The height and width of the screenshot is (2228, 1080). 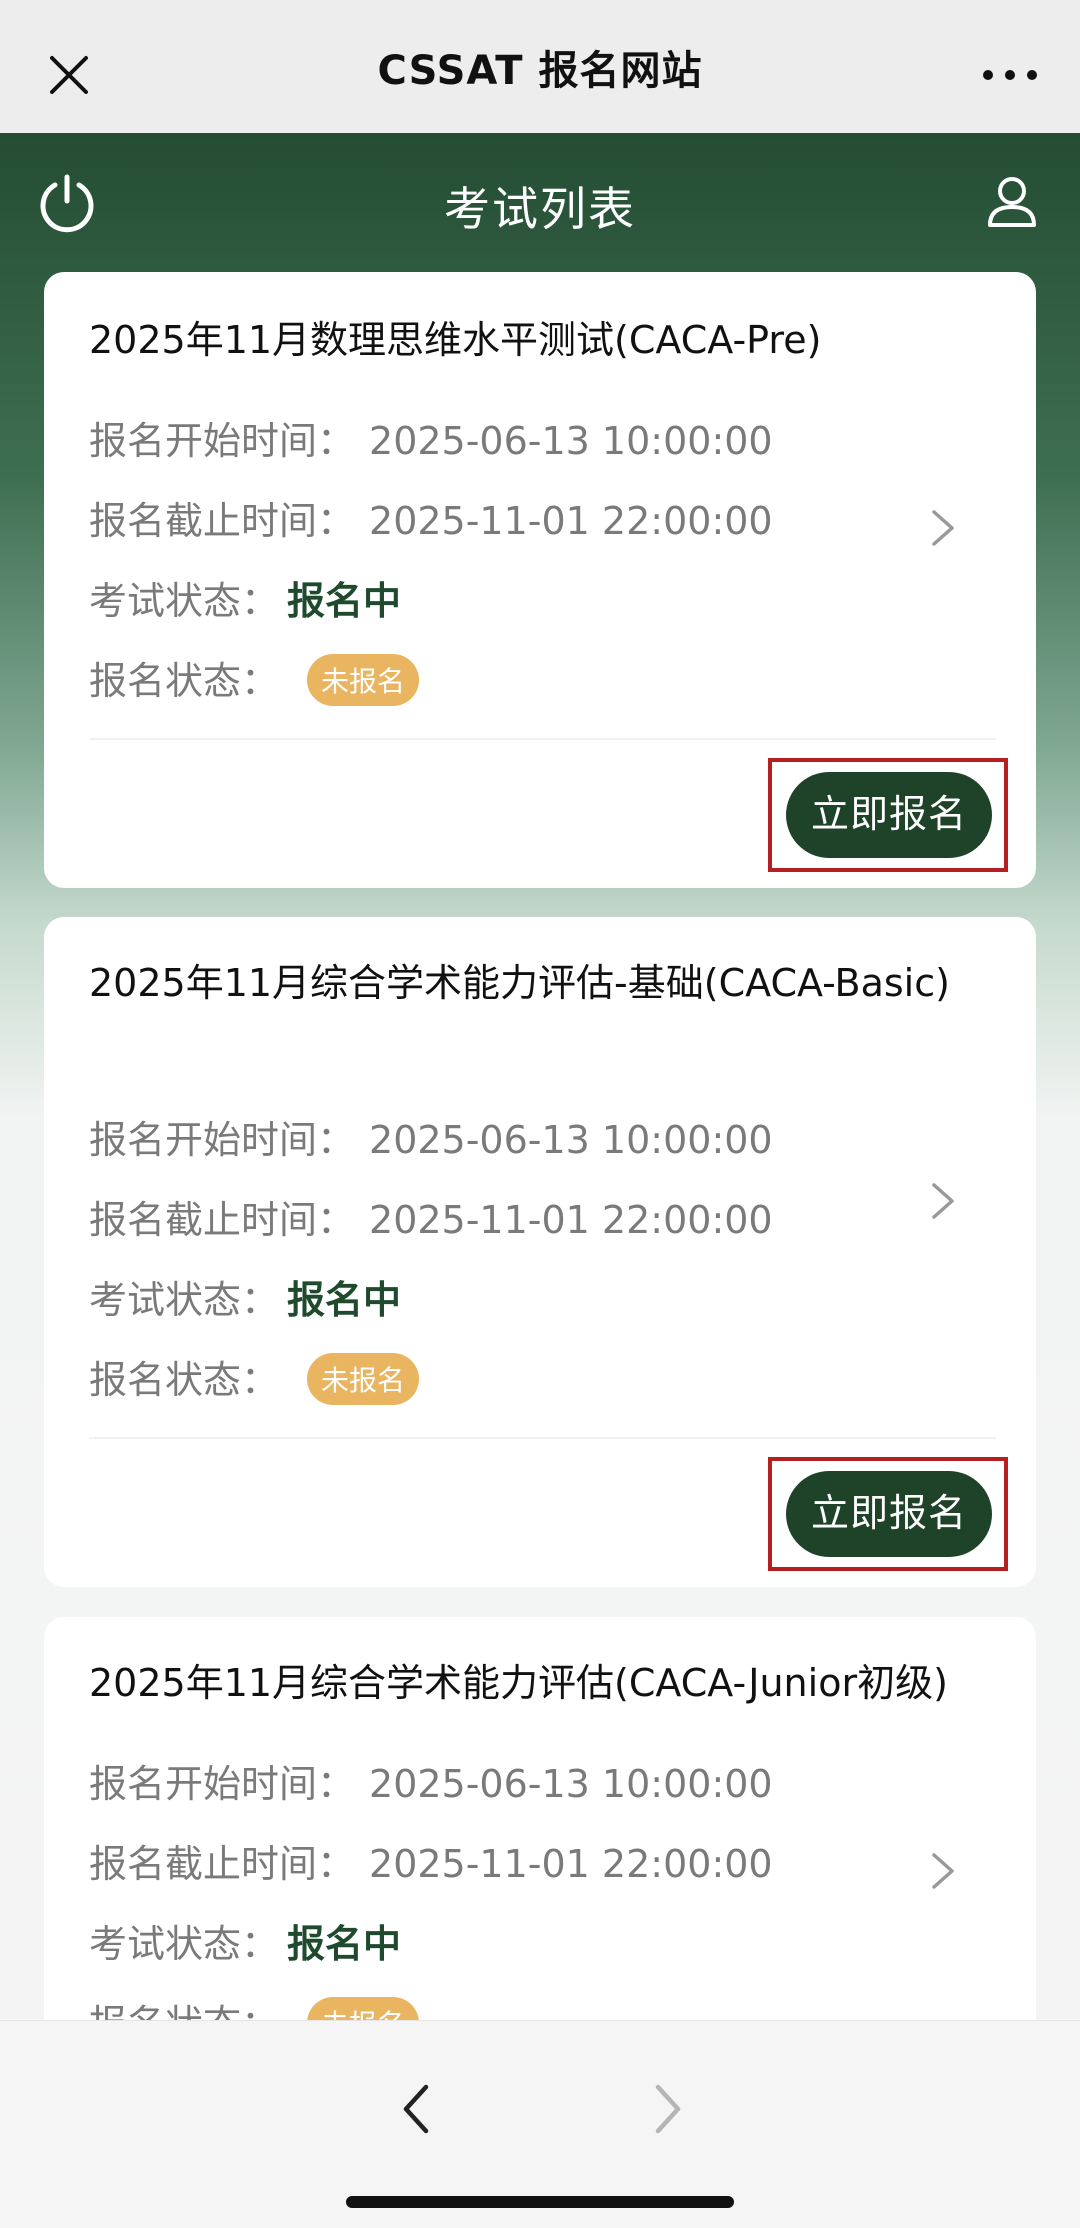 I want to click on app-header: 考试列表, so click(x=540, y=203).